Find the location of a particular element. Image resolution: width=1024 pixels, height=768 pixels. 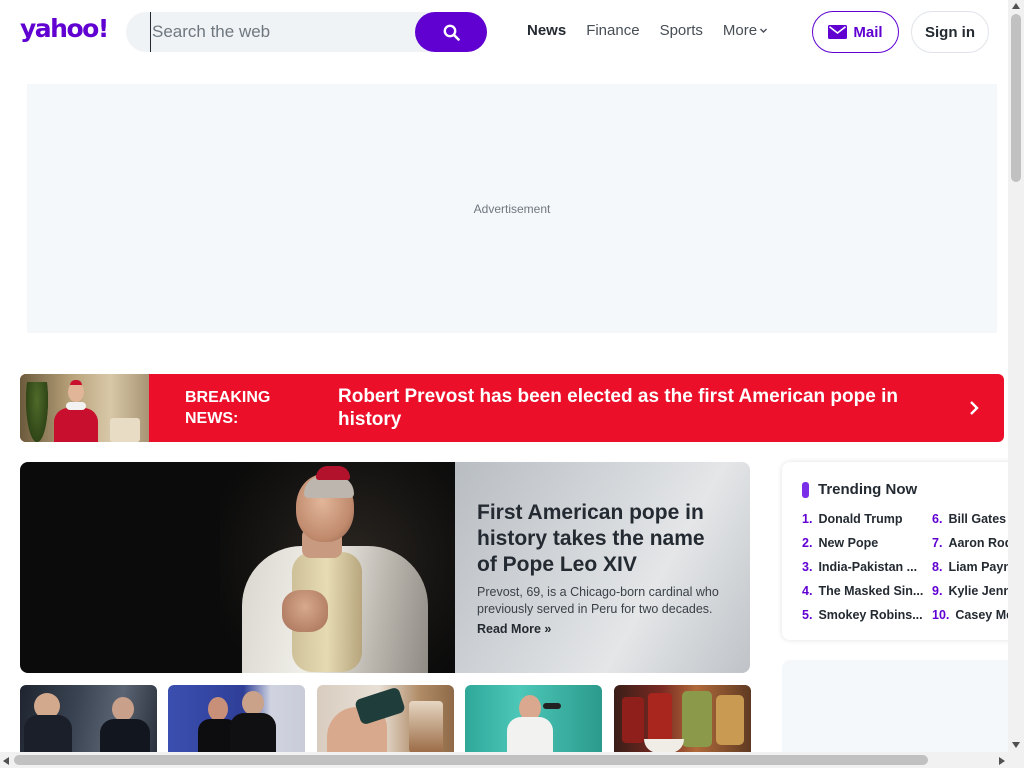

trending-label: Bill Gates is located at coordinates (977, 519).